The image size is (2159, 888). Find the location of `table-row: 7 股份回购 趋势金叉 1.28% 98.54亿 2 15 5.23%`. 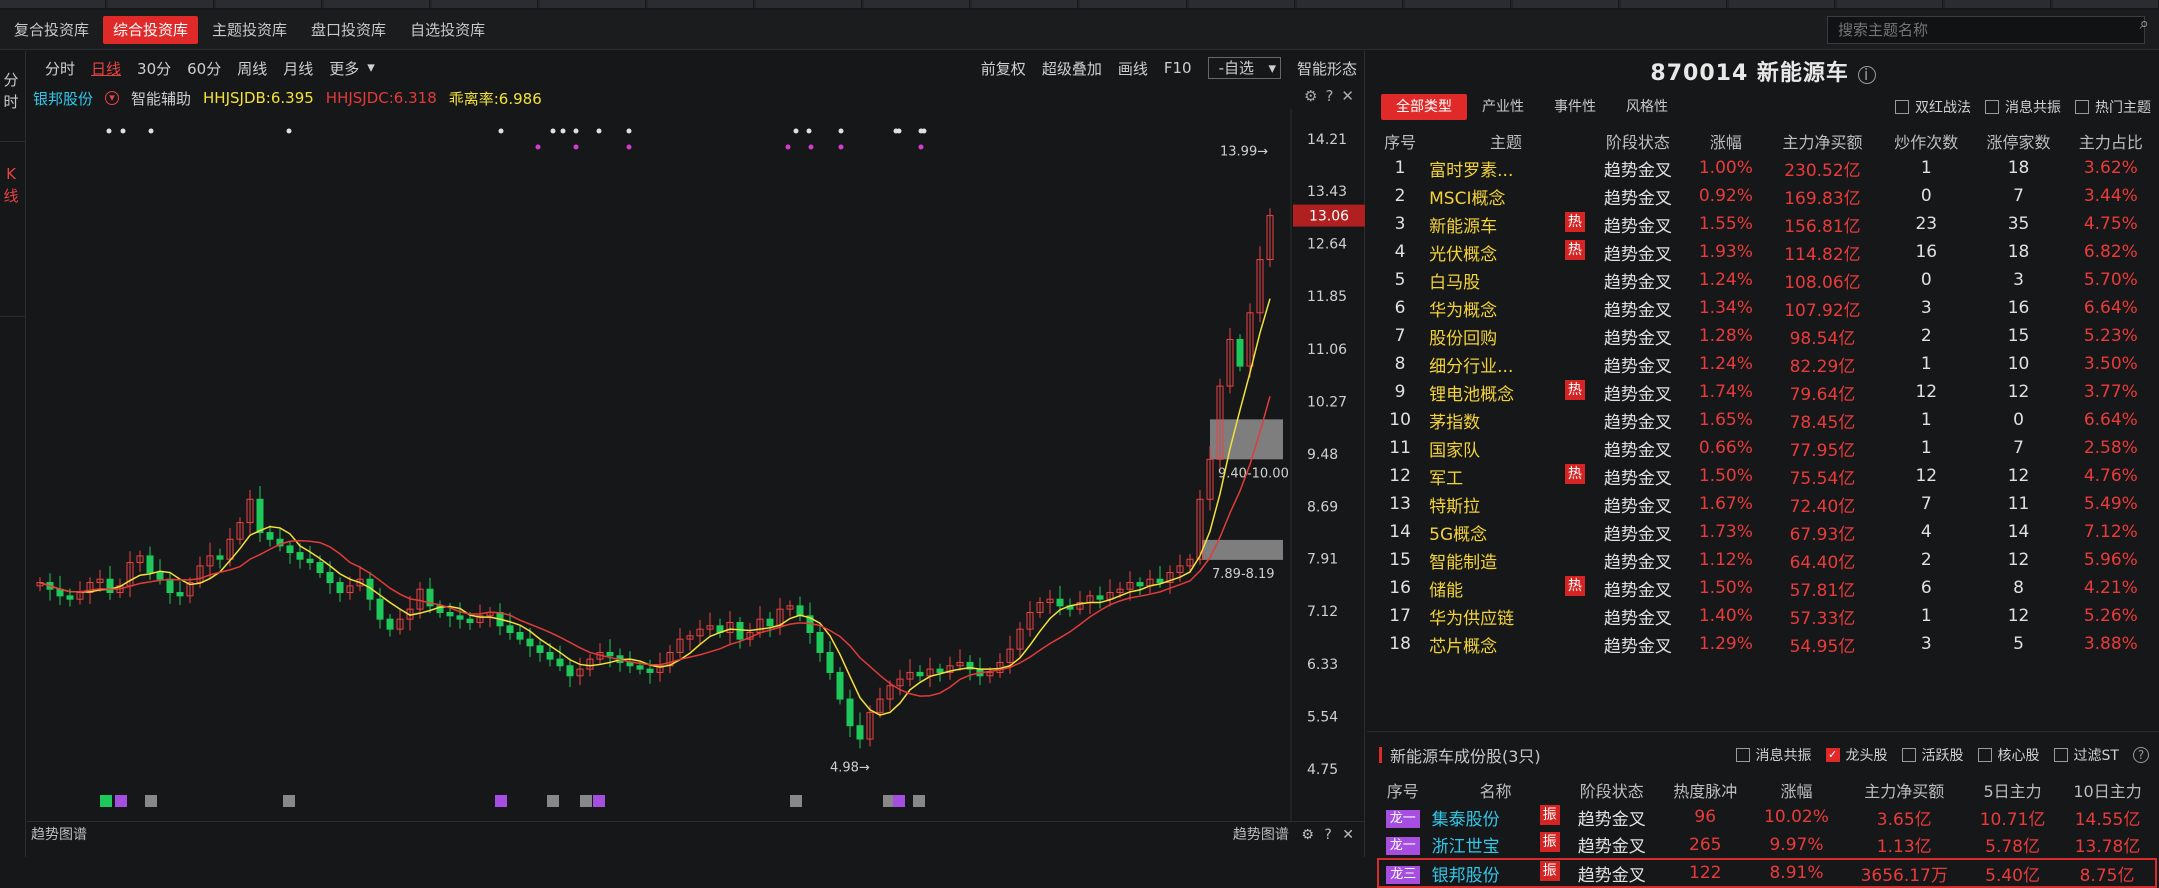

table-row: 7 股份回购 趋势金叉 1.28% 98.54亿 2 15 5.23% is located at coordinates (1767, 336).